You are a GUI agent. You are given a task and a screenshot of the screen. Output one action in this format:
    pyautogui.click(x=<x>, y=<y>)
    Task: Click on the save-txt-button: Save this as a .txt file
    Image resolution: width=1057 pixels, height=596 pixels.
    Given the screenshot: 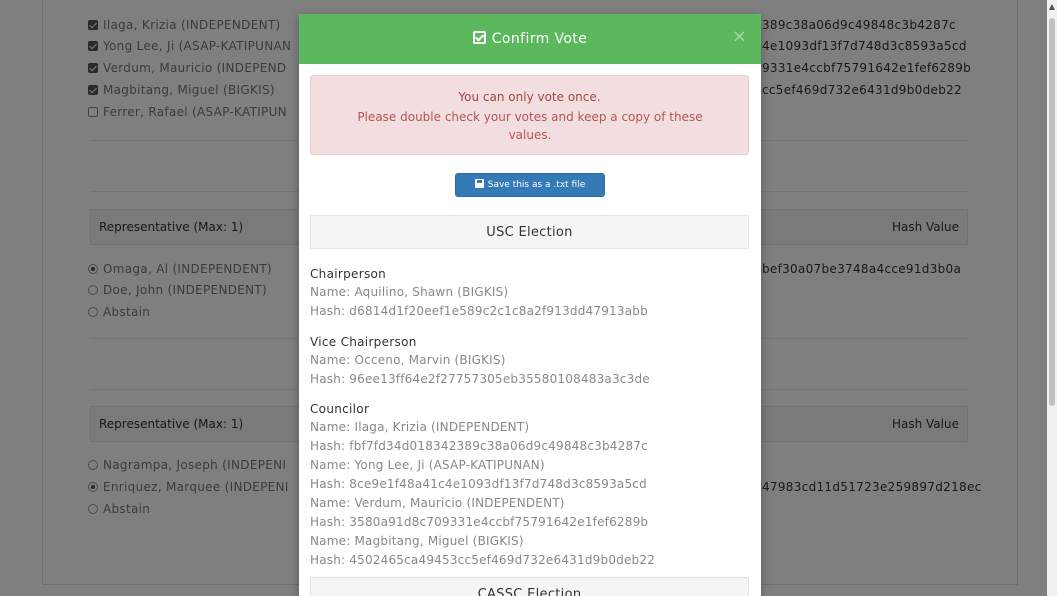 What is the action you would take?
    pyautogui.click(x=530, y=185)
    